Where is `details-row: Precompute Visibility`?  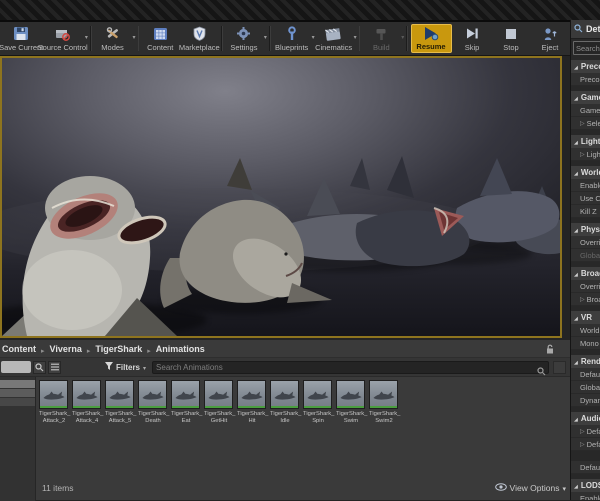 details-row: Precompute Visibility is located at coordinates (585, 79).